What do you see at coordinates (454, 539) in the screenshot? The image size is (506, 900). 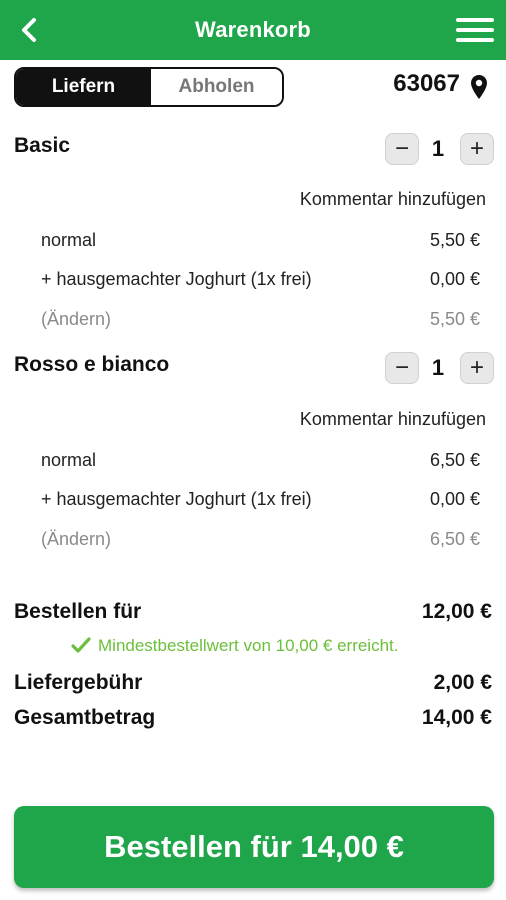 I see `item-subtotal: 6,50 €` at bounding box center [454, 539].